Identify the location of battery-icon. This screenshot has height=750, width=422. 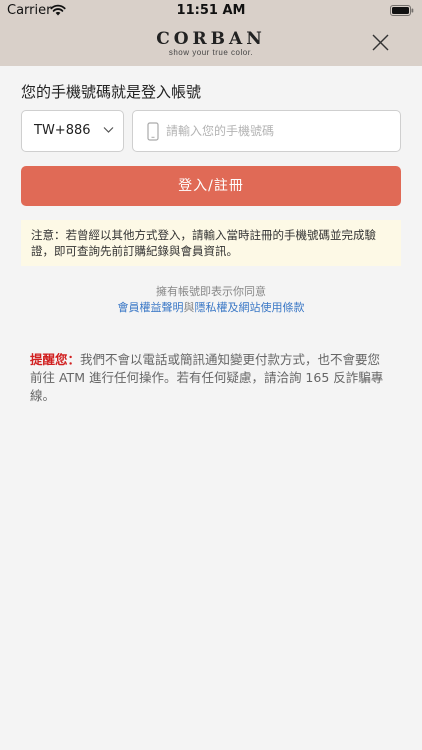
(402, 10).